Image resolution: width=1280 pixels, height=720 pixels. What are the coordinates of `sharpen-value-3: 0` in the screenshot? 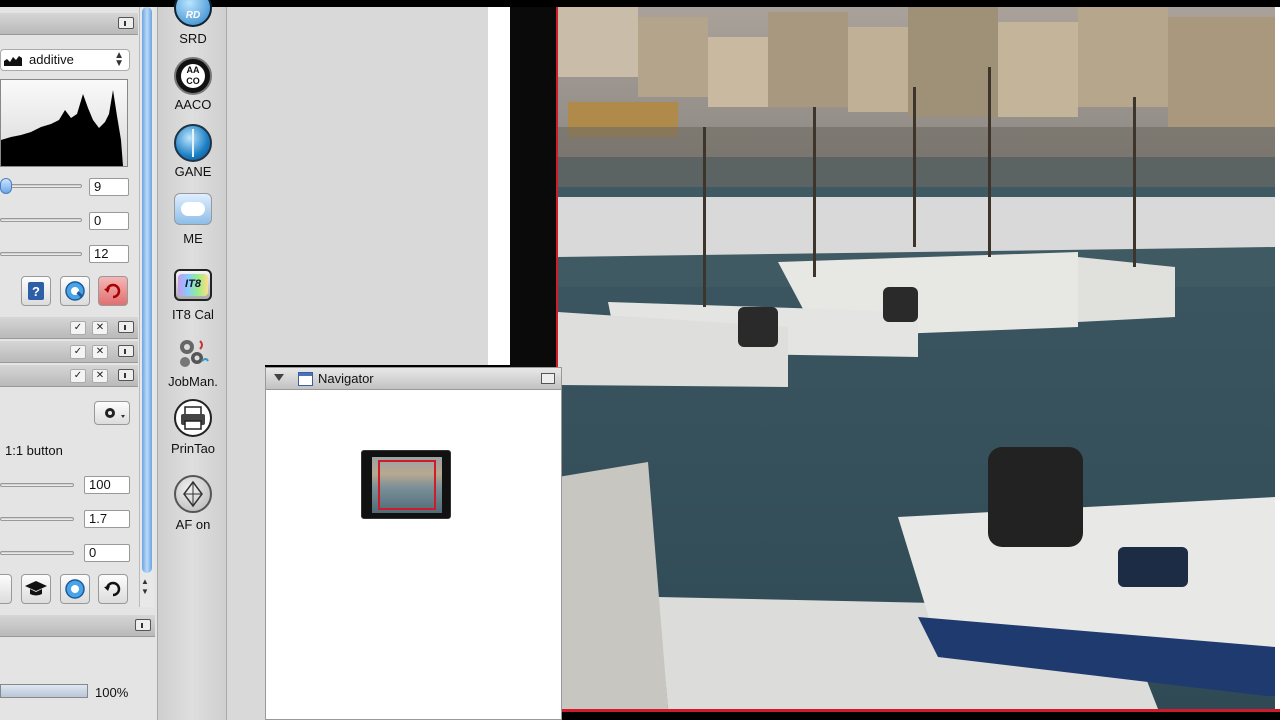 It's located at (107, 553).